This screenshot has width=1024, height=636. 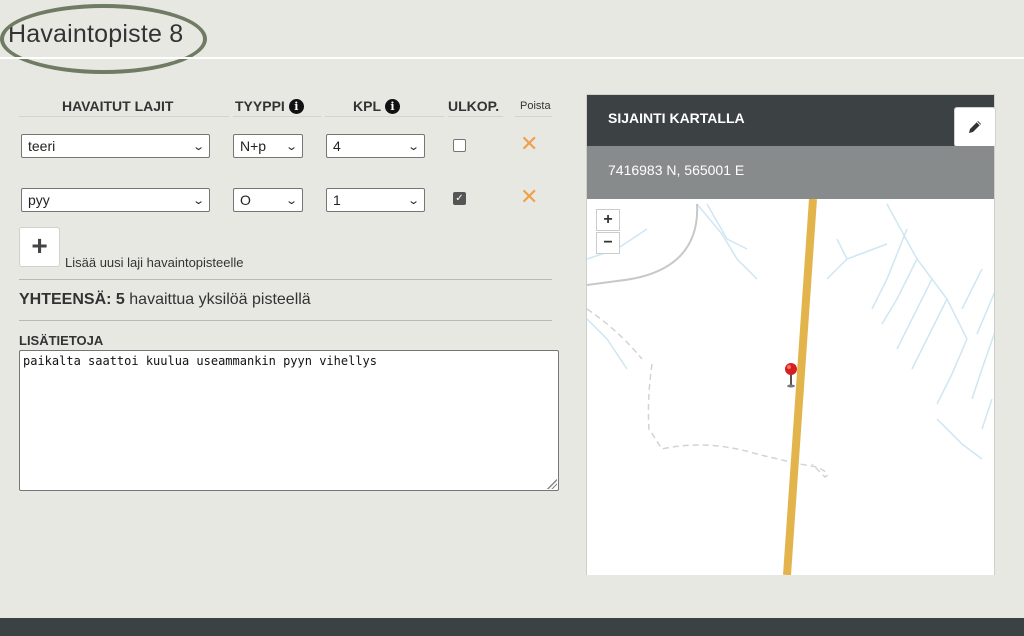 I want to click on species-select: teeri ⌄, so click(x=115, y=146).